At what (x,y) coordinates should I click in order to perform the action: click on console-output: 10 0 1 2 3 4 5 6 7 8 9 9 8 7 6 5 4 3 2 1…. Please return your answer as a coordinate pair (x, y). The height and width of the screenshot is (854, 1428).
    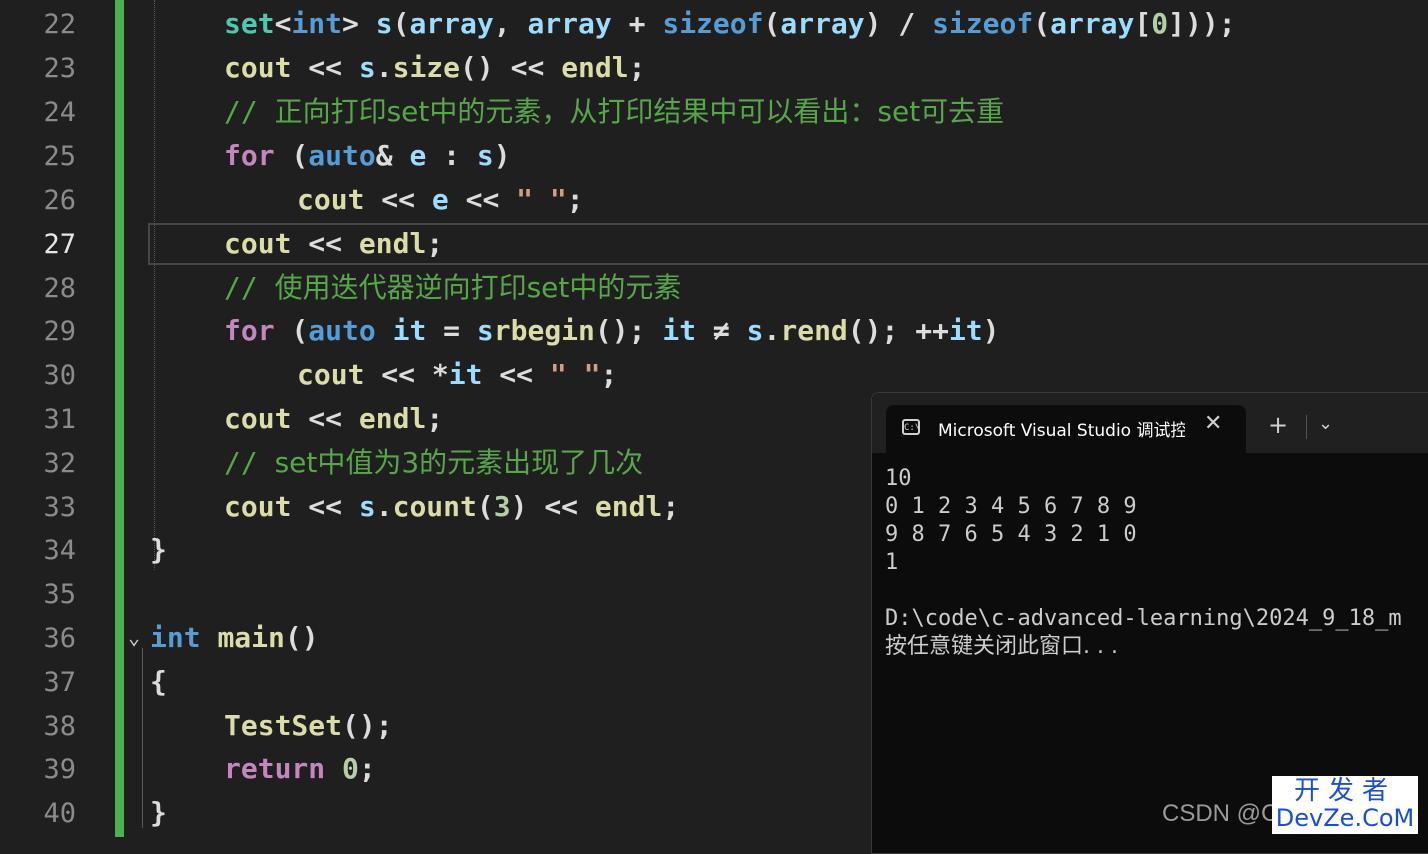
    Looking at the image, I should click on (1143, 563).